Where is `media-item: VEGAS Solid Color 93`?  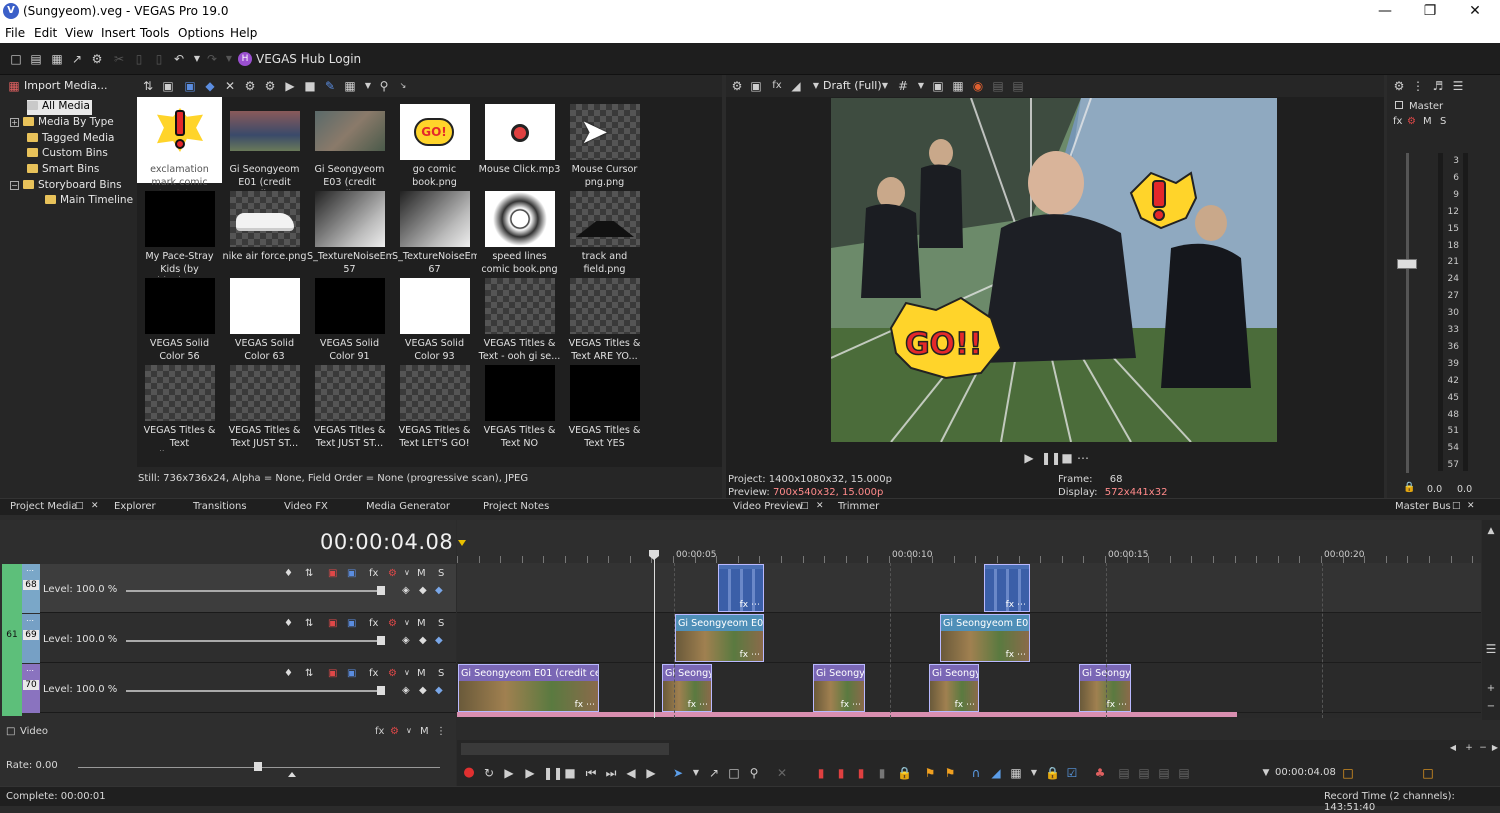 media-item: VEGAS Solid Color 93 is located at coordinates (434, 316).